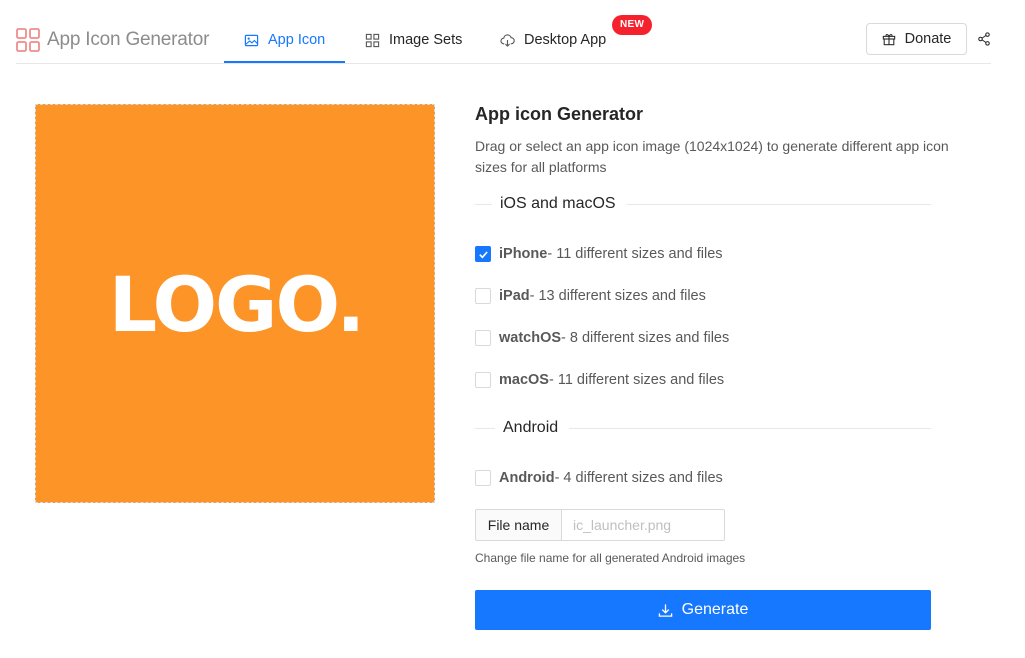  What do you see at coordinates (984, 39) in the screenshot?
I see `share-icon` at bounding box center [984, 39].